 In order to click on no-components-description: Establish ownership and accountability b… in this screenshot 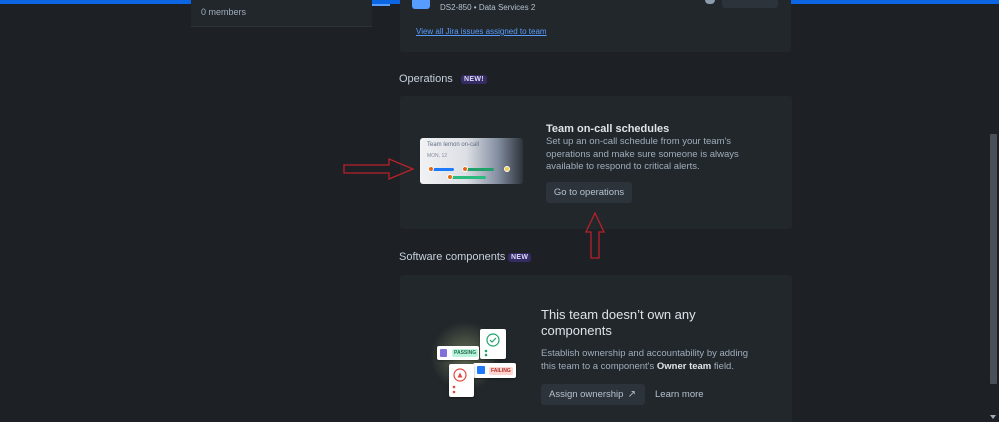, I will do `click(651, 360)`.